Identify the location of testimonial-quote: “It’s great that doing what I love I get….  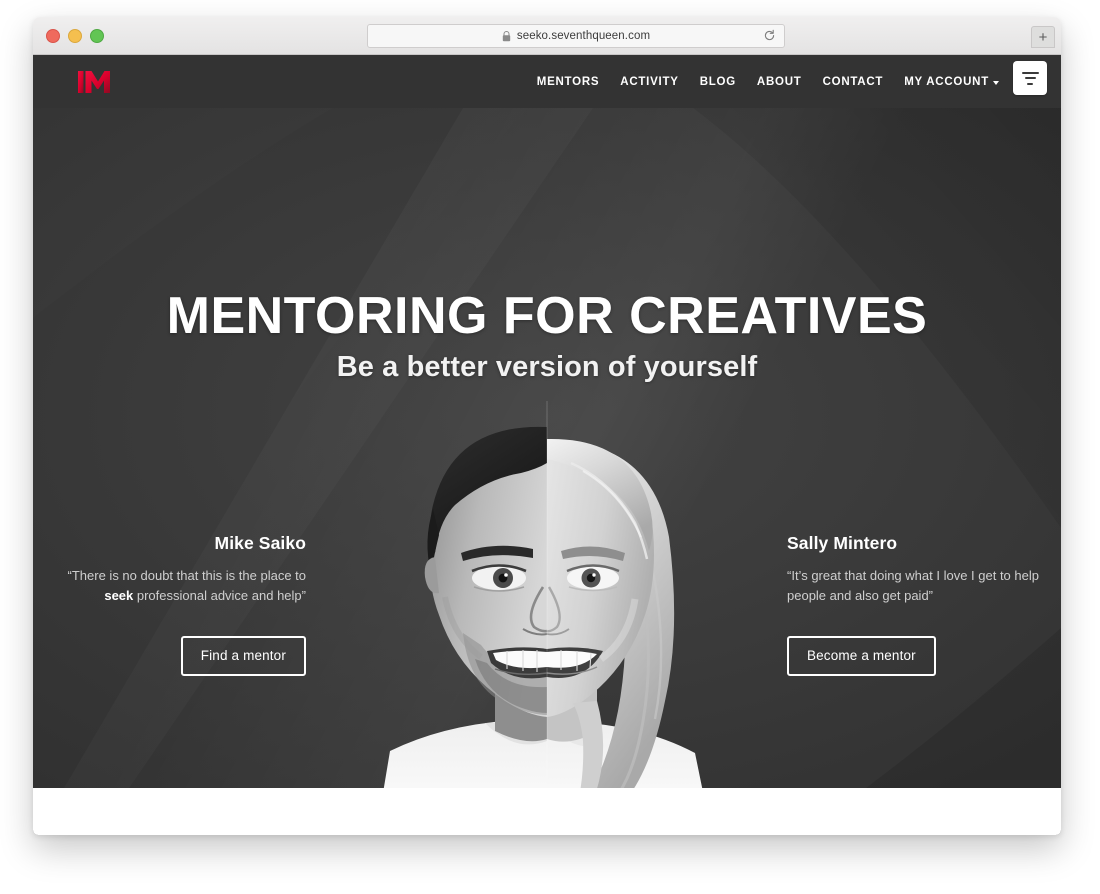
(916, 586).